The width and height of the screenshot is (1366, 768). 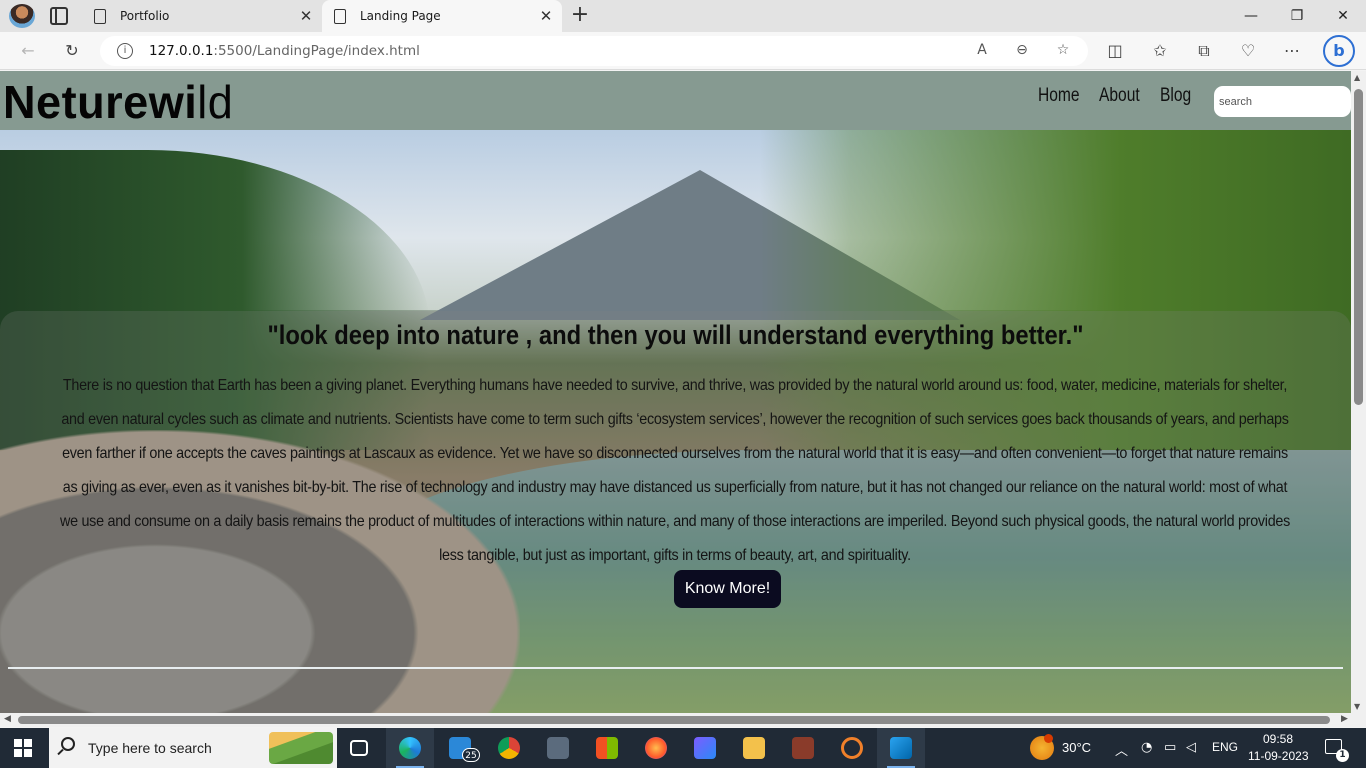 I want to click on taskbar-firefox-app, so click(x=656, y=748).